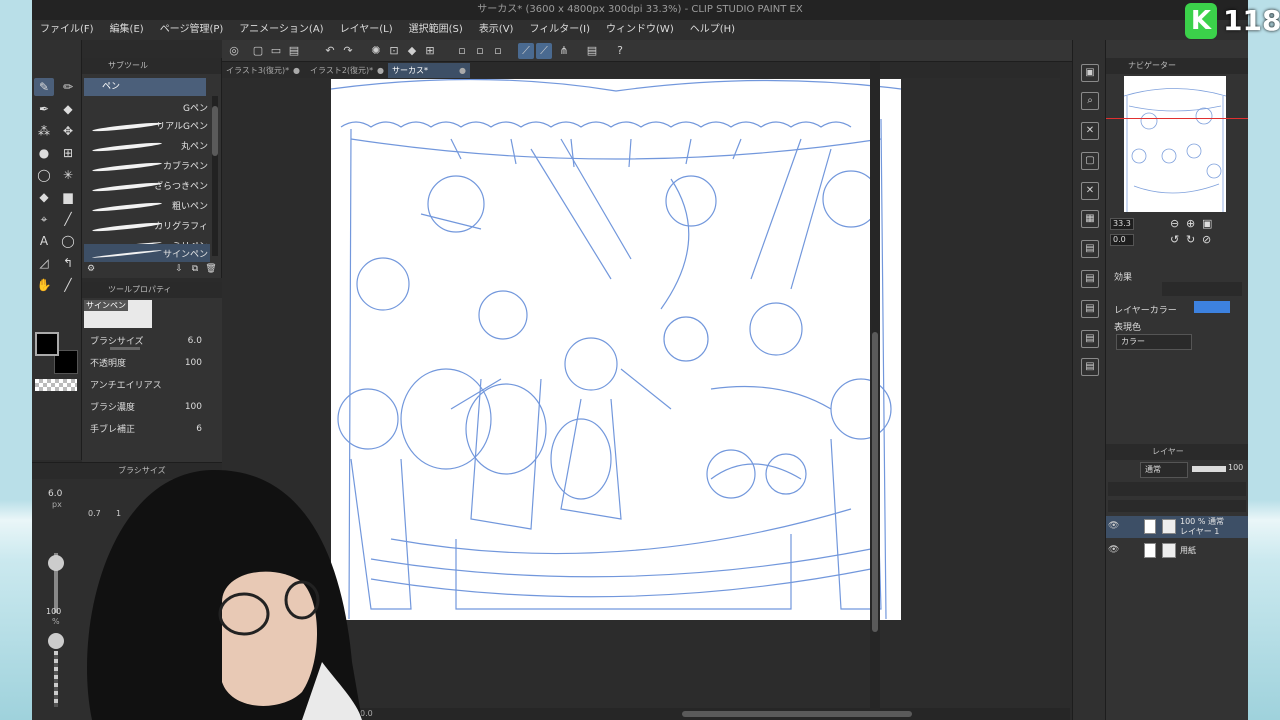 The height and width of the screenshot is (720, 1280). What do you see at coordinates (1090, 279) in the screenshot?
I see `animation-panel-icon: ▤` at bounding box center [1090, 279].